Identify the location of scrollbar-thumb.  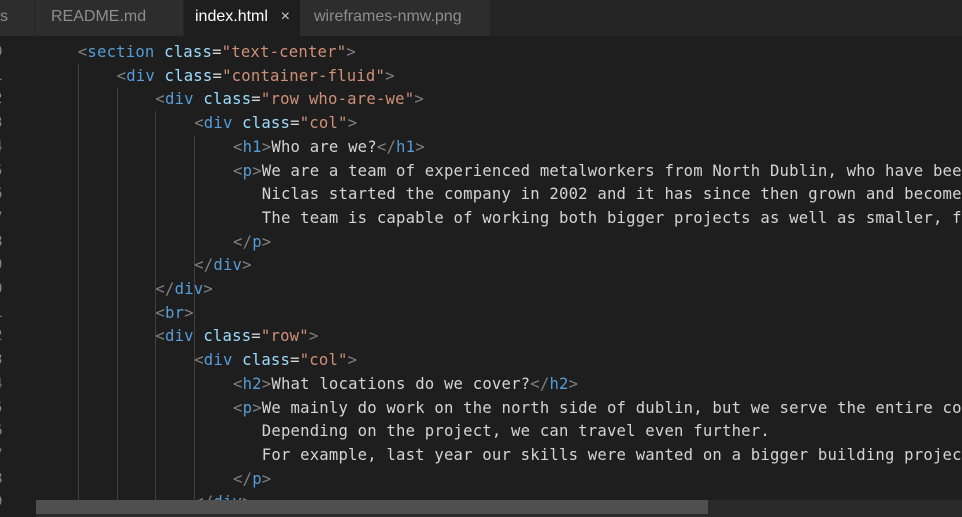
(372, 507).